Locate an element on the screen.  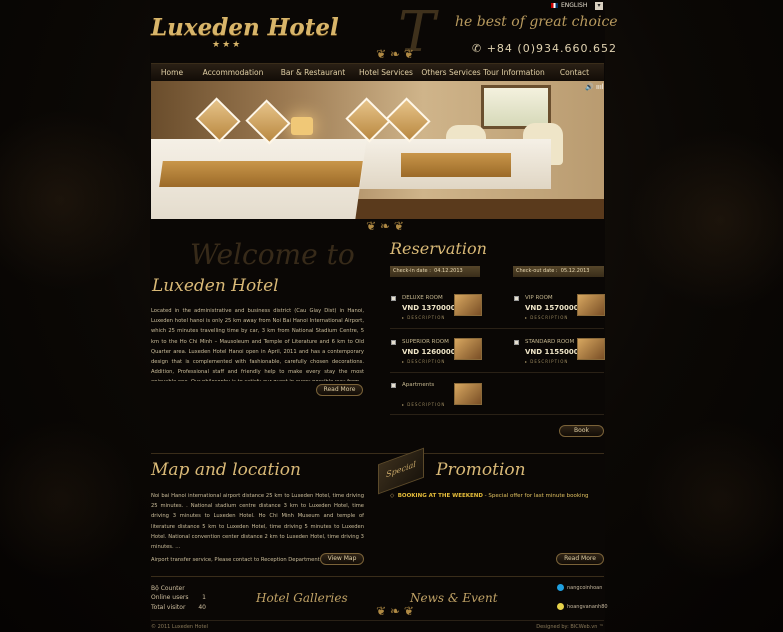
checkin-label: Check-in date is located at coordinates (410, 271).